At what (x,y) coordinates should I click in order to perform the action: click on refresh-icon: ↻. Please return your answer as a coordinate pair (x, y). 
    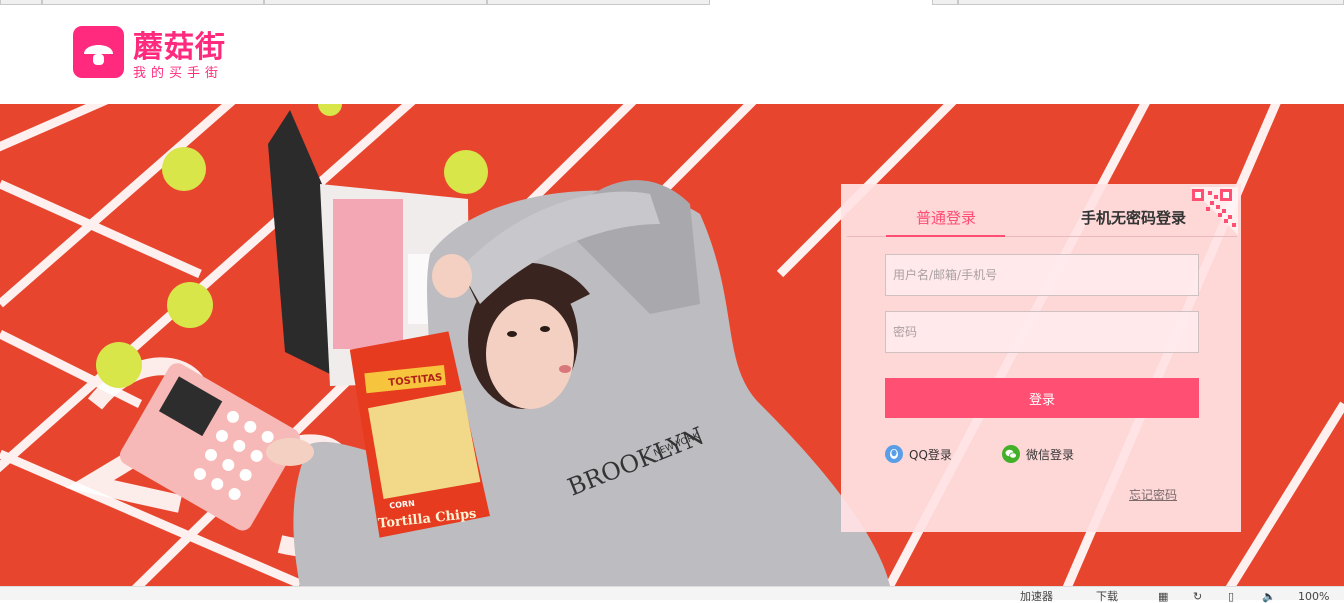
    Looking at the image, I should click on (1197, 597).